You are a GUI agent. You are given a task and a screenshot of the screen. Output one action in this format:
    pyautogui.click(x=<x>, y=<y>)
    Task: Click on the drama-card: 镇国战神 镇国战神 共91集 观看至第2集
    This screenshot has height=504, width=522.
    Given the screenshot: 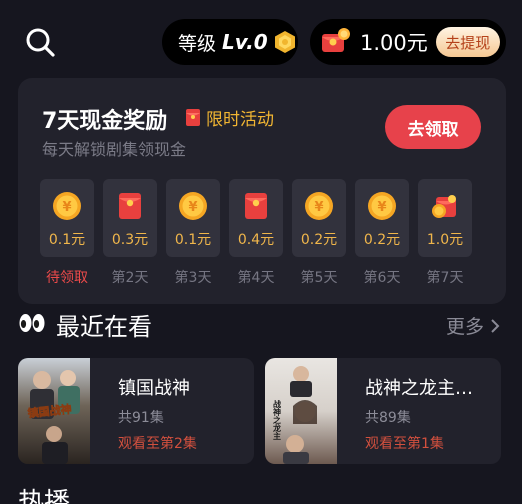 What is the action you would take?
    pyautogui.click(x=136, y=411)
    